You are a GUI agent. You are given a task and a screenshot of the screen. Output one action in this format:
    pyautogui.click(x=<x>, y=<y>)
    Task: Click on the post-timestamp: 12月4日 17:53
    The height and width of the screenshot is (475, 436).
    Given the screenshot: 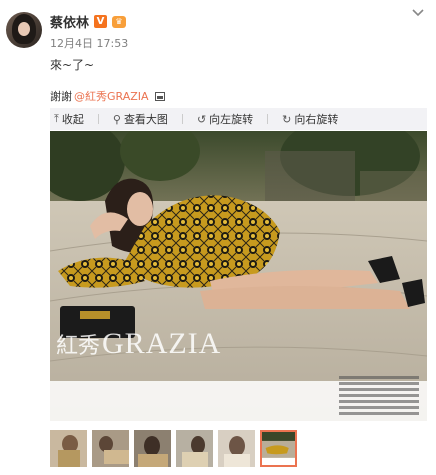 What is the action you would take?
    pyautogui.click(x=89, y=43)
    